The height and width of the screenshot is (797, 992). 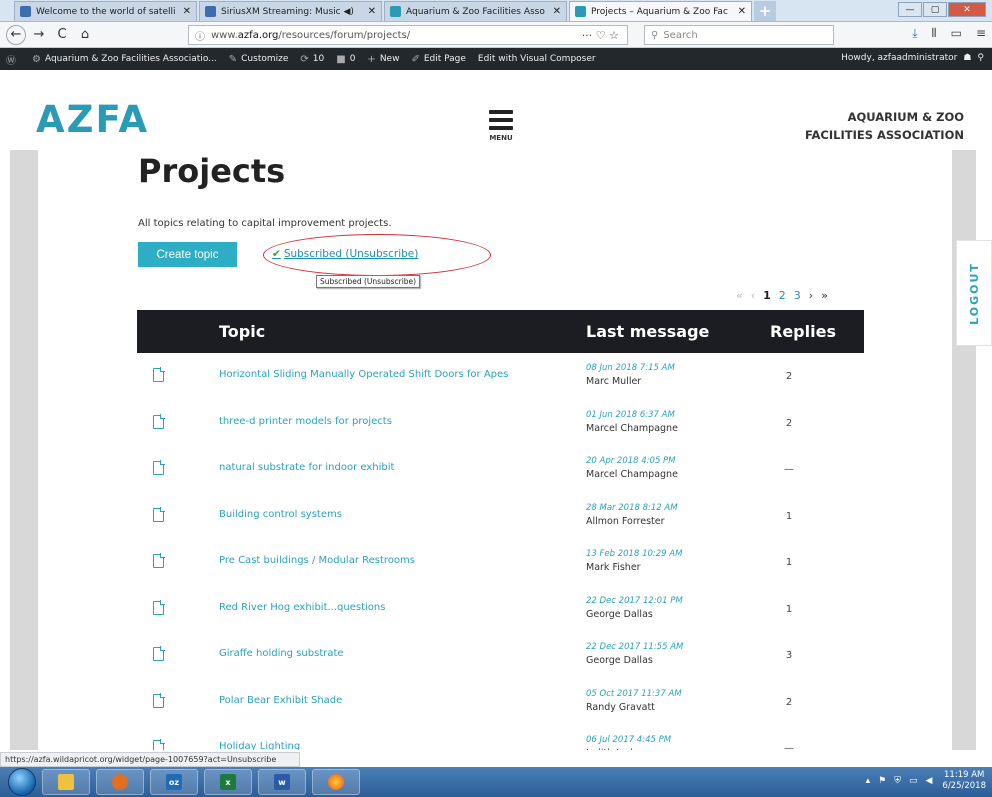 I want to click on last-message-author: Mark Fisher, so click(x=613, y=567).